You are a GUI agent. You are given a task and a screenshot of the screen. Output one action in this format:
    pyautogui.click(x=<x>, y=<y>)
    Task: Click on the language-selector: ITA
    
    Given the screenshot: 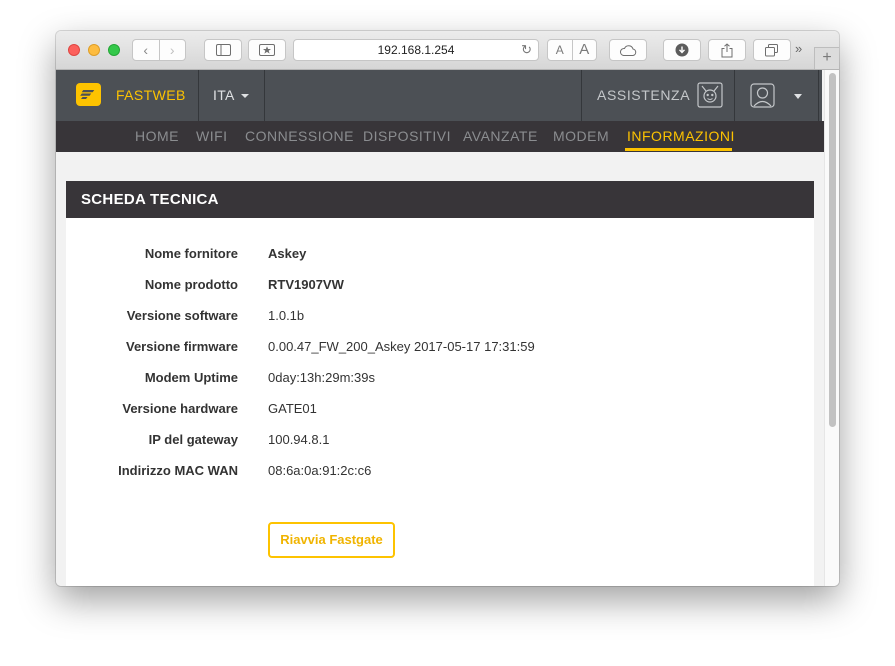 What is the action you would take?
    pyautogui.click(x=231, y=95)
    